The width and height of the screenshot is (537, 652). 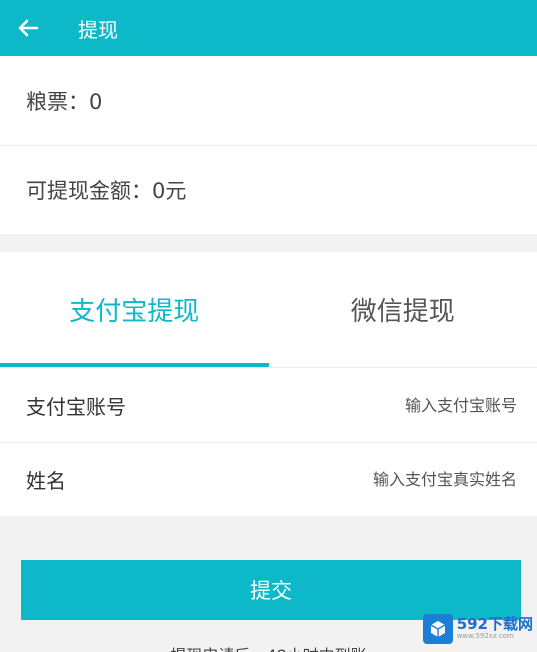 I want to click on name-row: 姓名, so click(x=268, y=479).